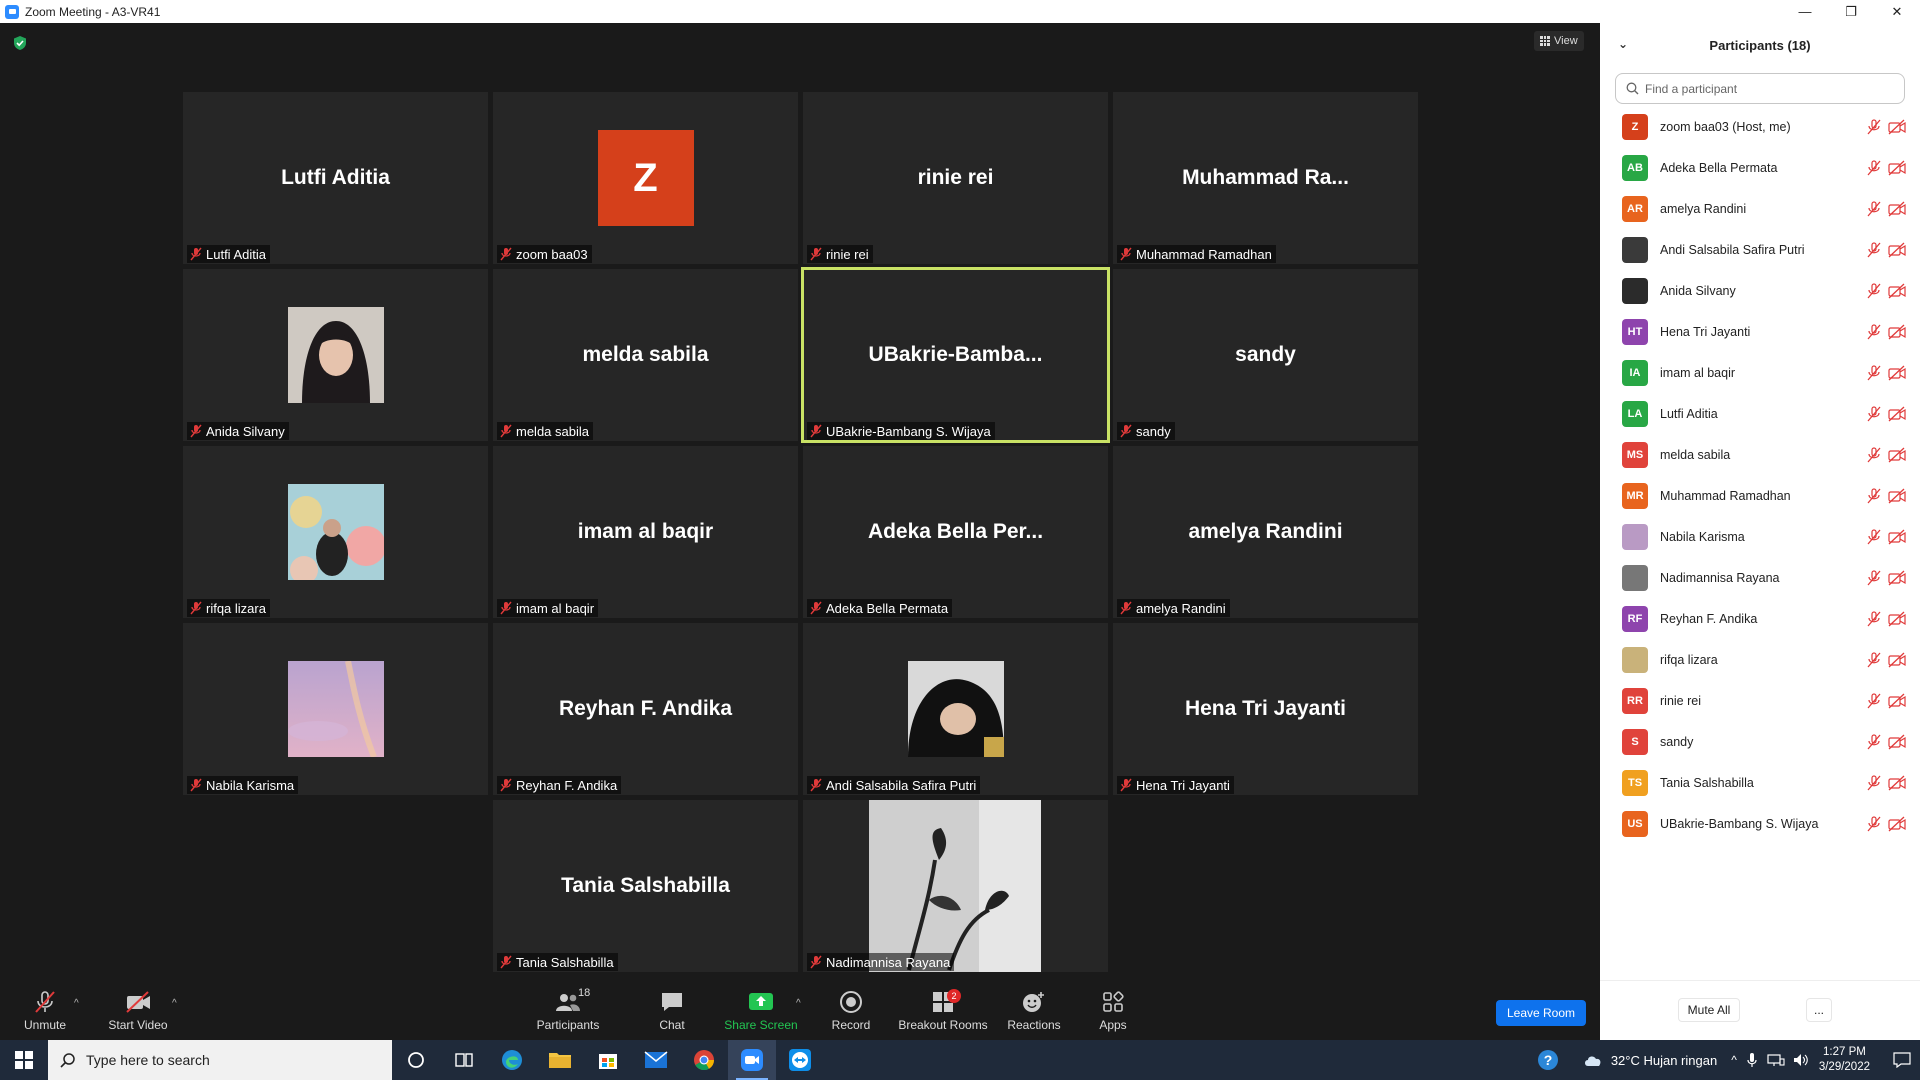  Describe the element at coordinates (1760, 700) in the screenshot. I see `participant-row: RR rinie rei` at that location.